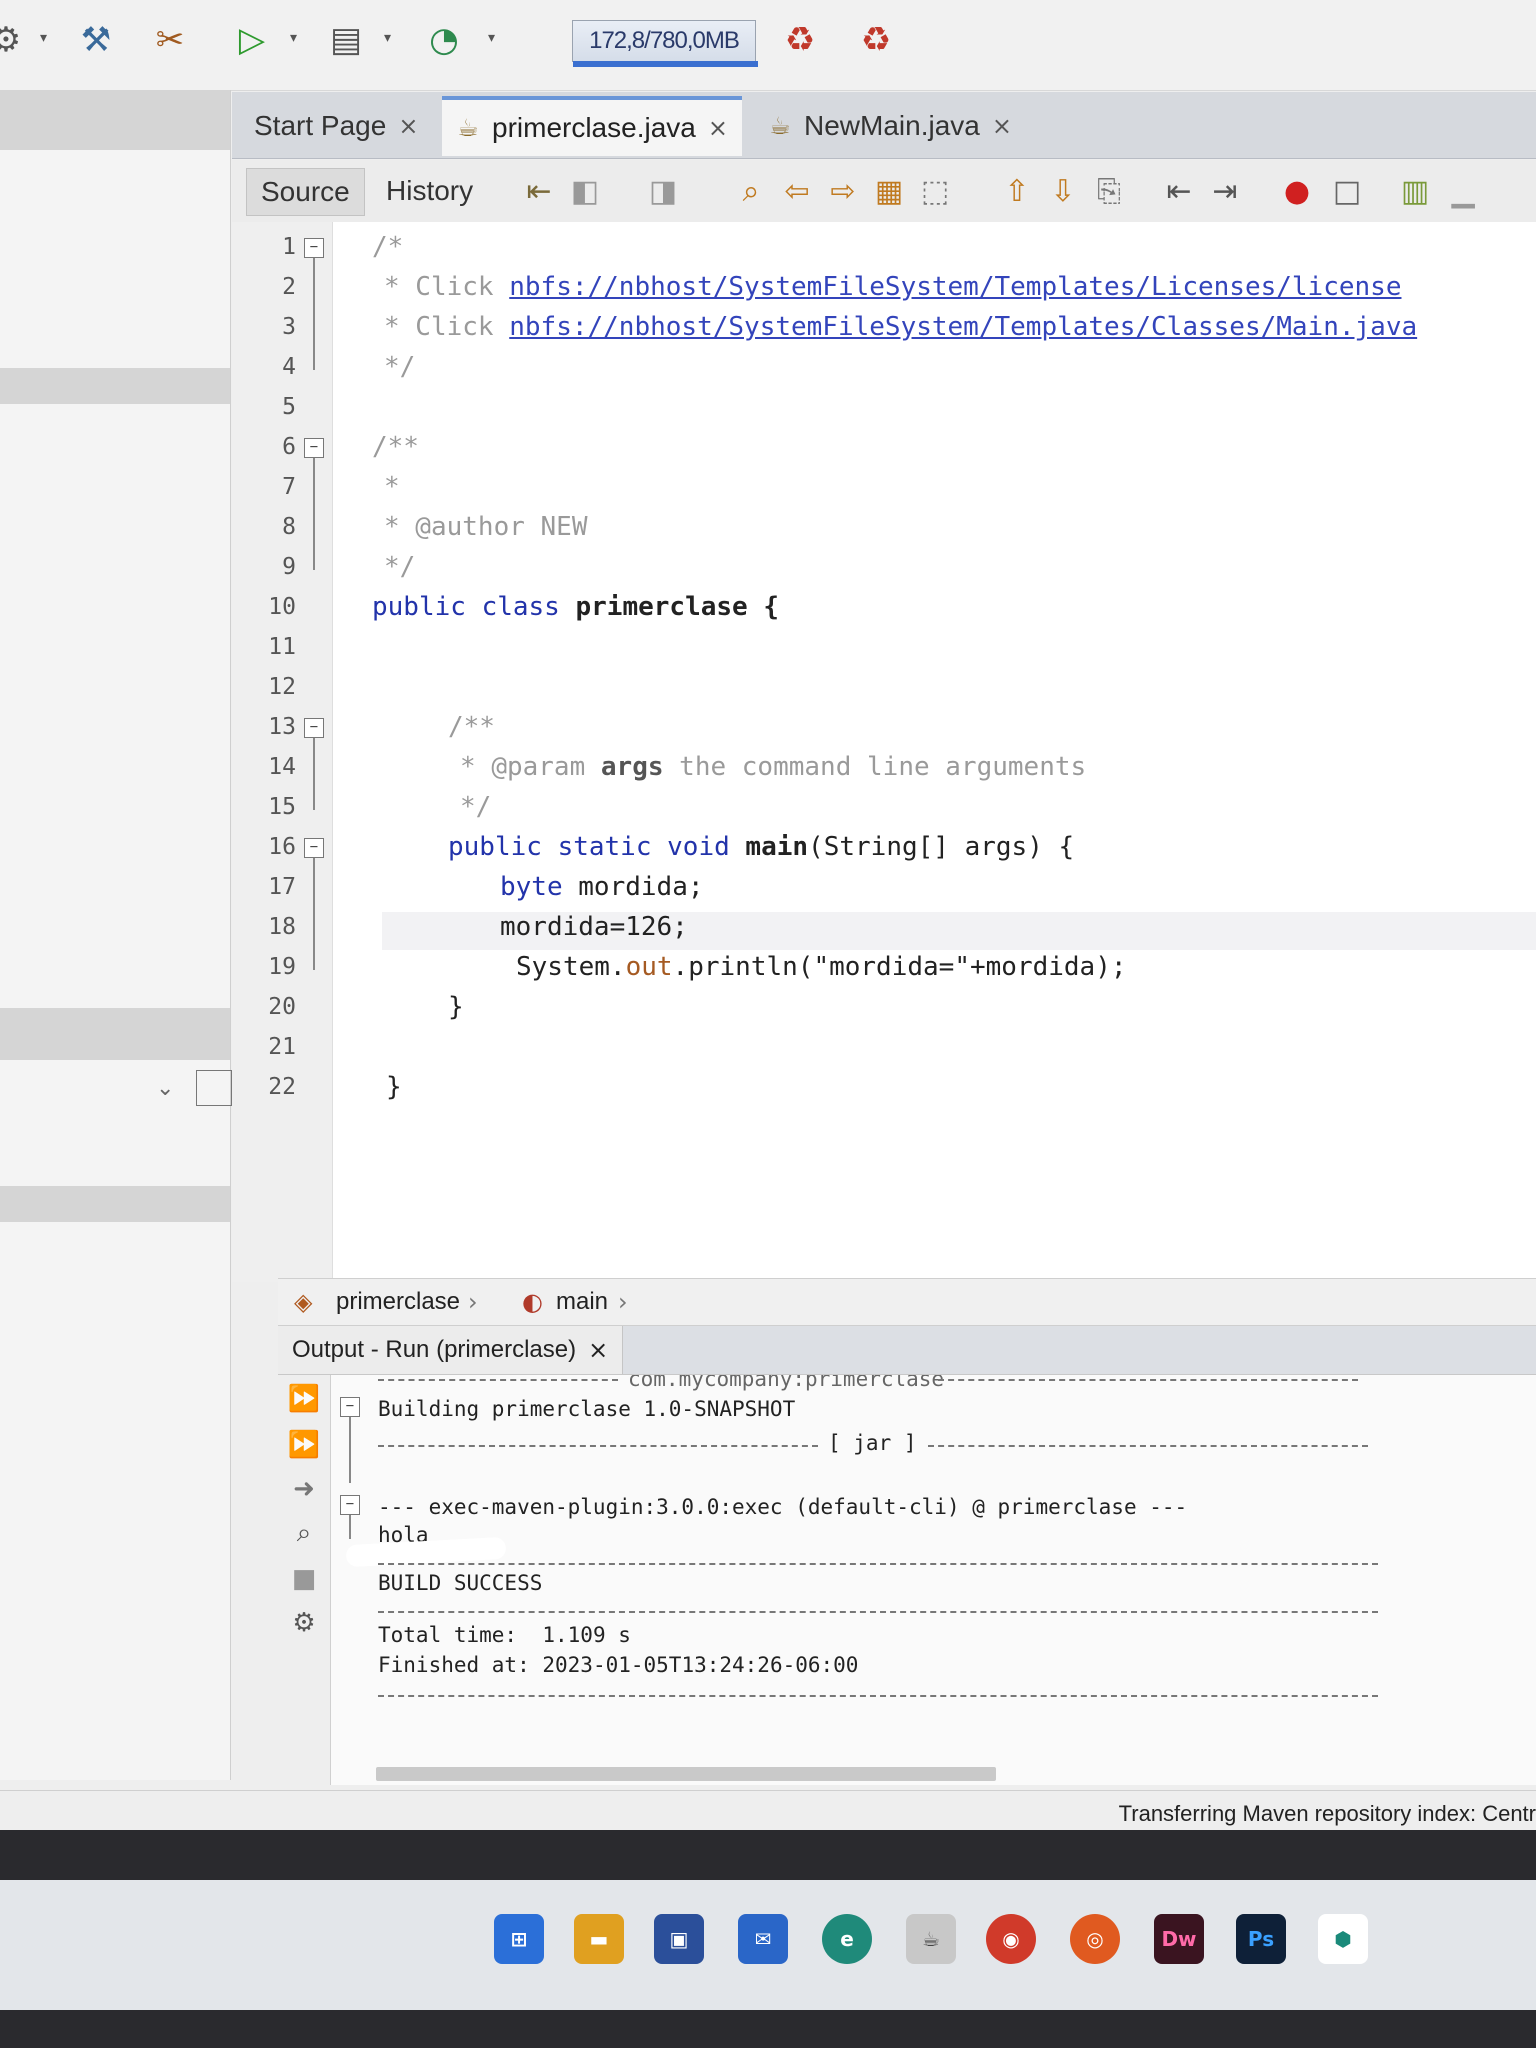 This screenshot has height=2048, width=1536. I want to click on class-name: primerclase {, so click(677, 607).